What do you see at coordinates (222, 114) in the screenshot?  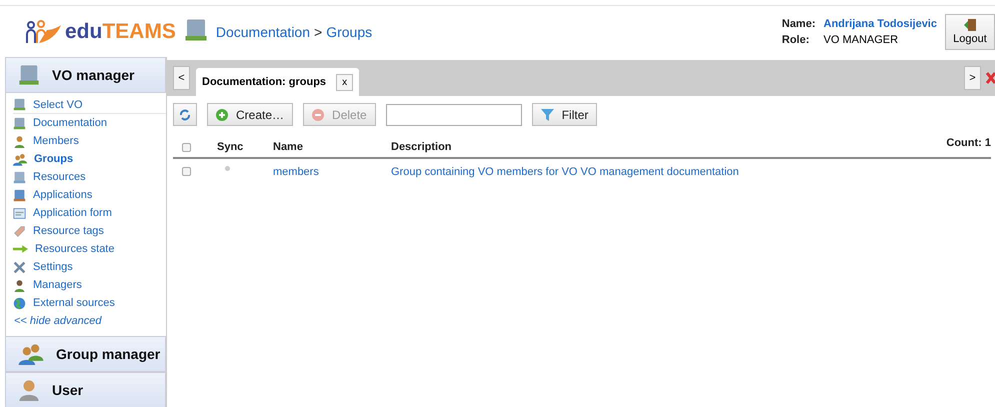 I see `plus-icon` at bounding box center [222, 114].